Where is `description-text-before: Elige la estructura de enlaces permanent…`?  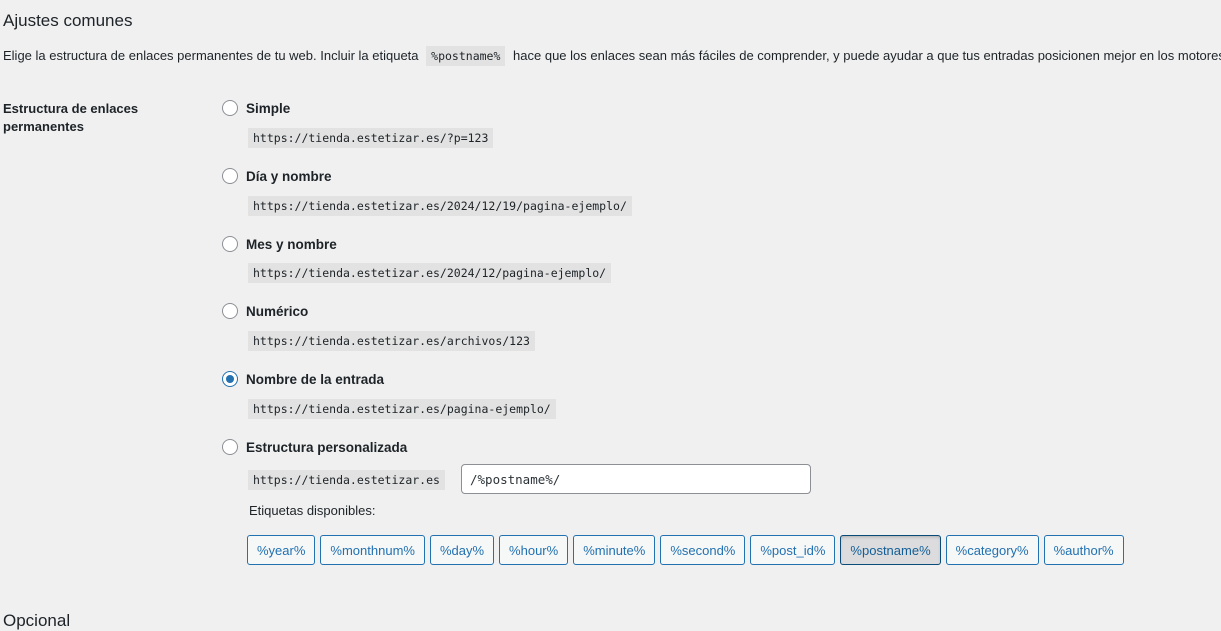
description-text-before: Elige la estructura de enlaces permanent… is located at coordinates (211, 55).